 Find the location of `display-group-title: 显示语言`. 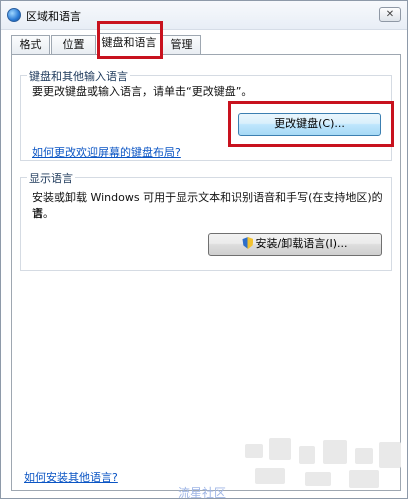

display-group-title: 显示语言 is located at coordinates (51, 178).